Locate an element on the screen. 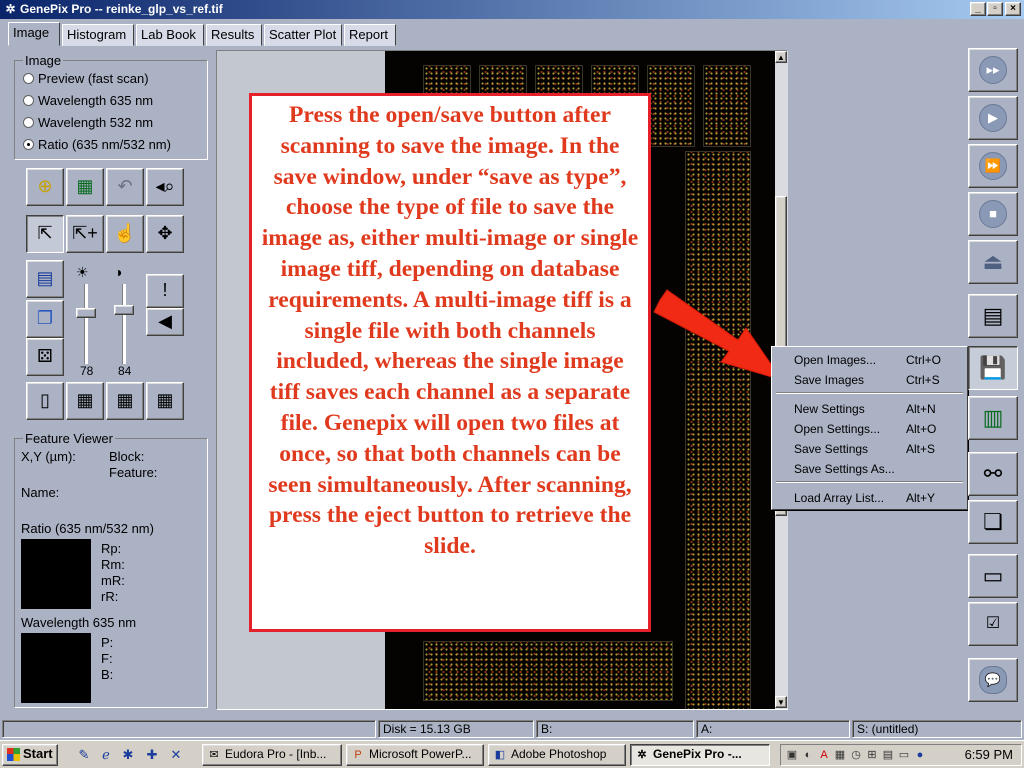  tab-results: Results is located at coordinates (234, 35).